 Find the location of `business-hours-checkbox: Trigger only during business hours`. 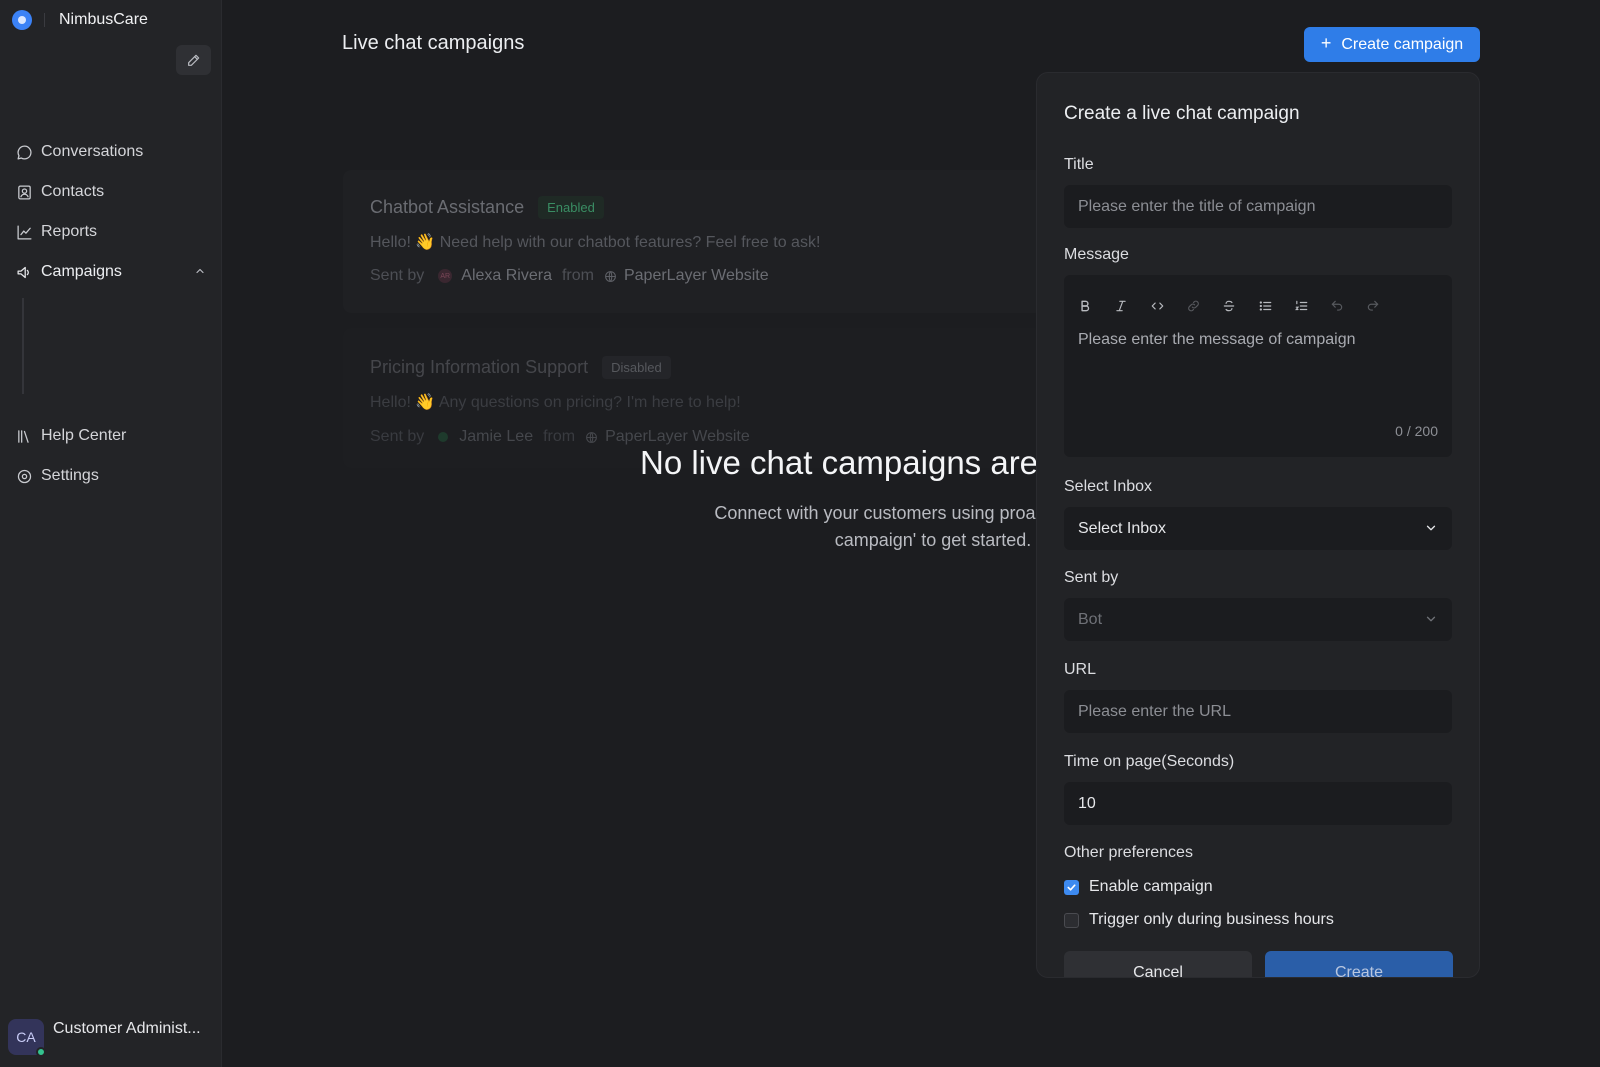

business-hours-checkbox: Trigger only during business hours is located at coordinates (1199, 920).